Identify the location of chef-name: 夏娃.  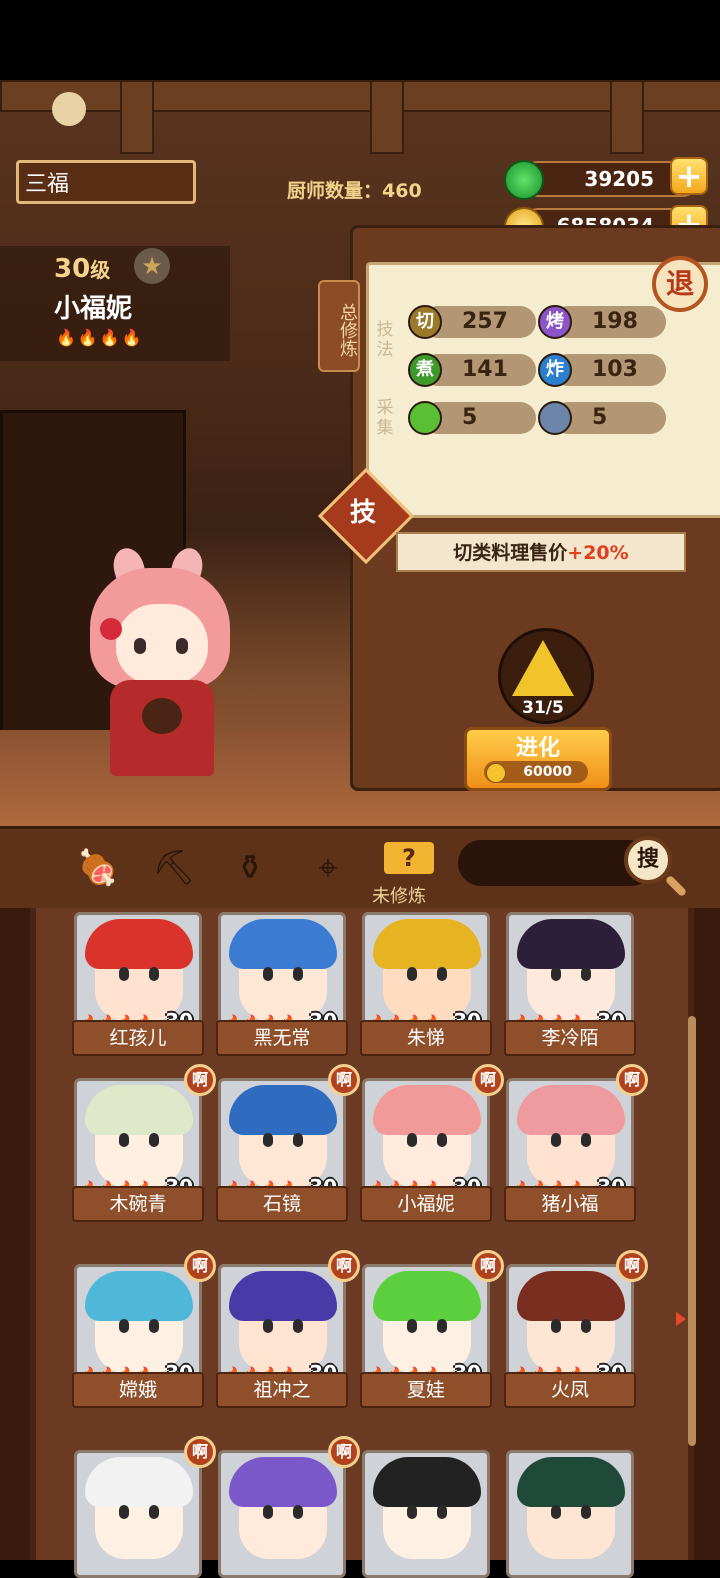
(426, 1390).